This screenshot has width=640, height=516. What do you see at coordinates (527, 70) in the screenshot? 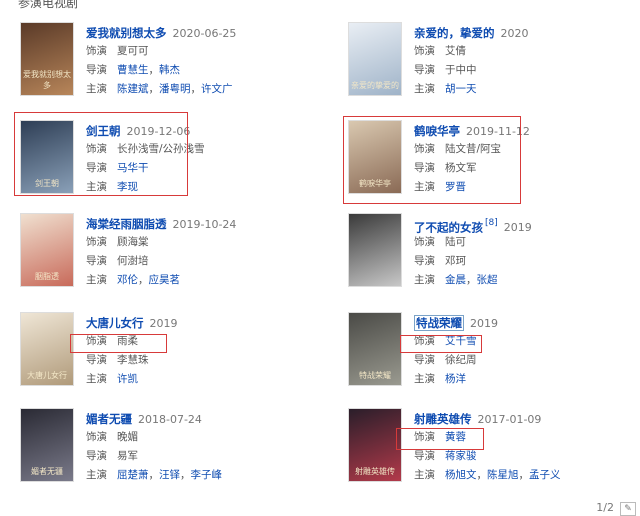
I see `director-row: 导演 于中中` at bounding box center [527, 70].